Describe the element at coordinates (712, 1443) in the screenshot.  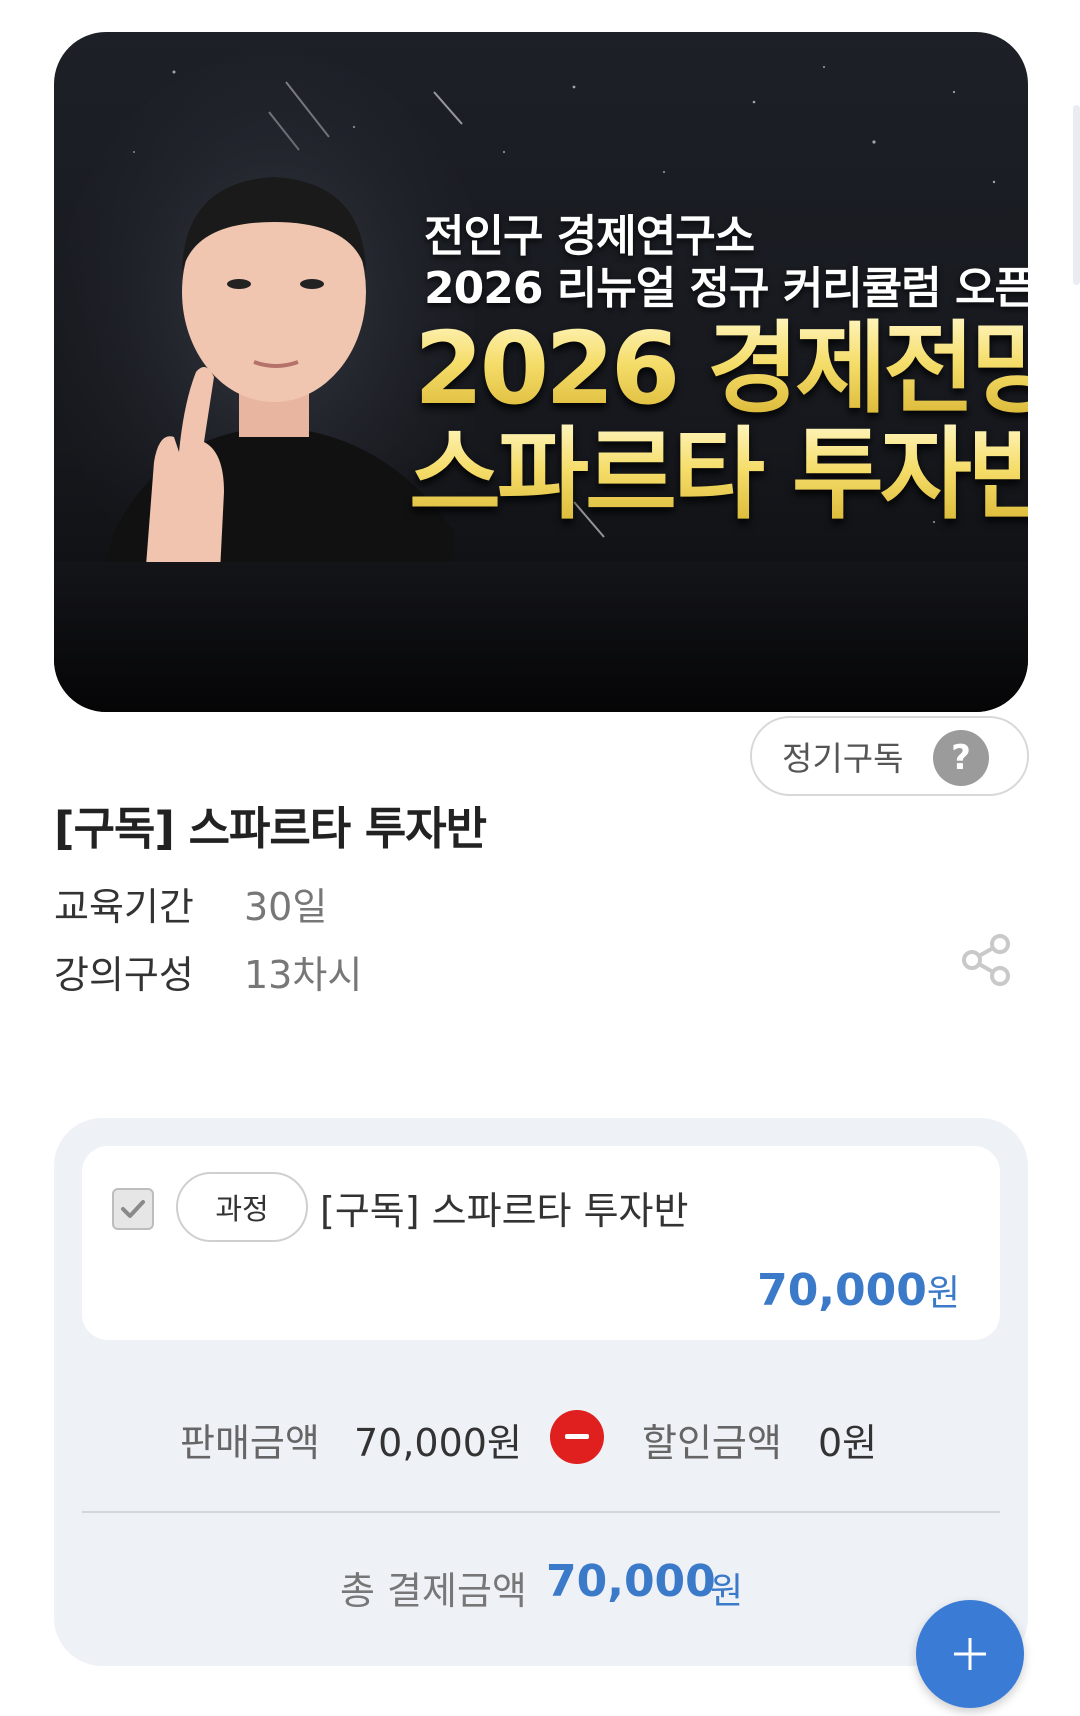
I see `discount-label: 할인금액` at that location.